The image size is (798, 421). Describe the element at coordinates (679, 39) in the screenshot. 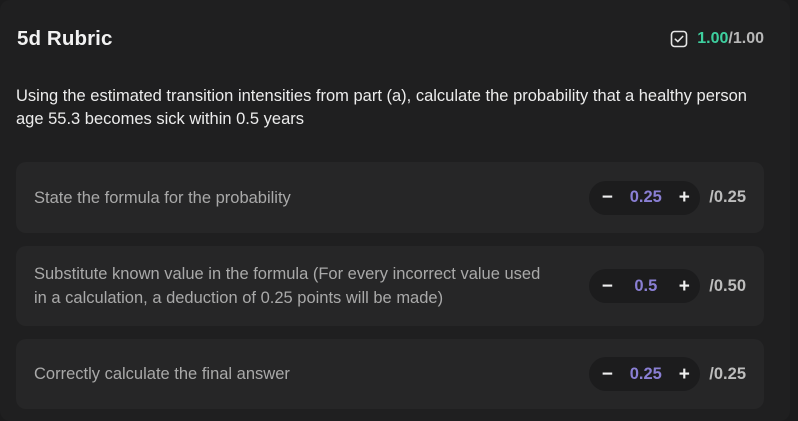

I see `checkbox-checked-icon` at that location.